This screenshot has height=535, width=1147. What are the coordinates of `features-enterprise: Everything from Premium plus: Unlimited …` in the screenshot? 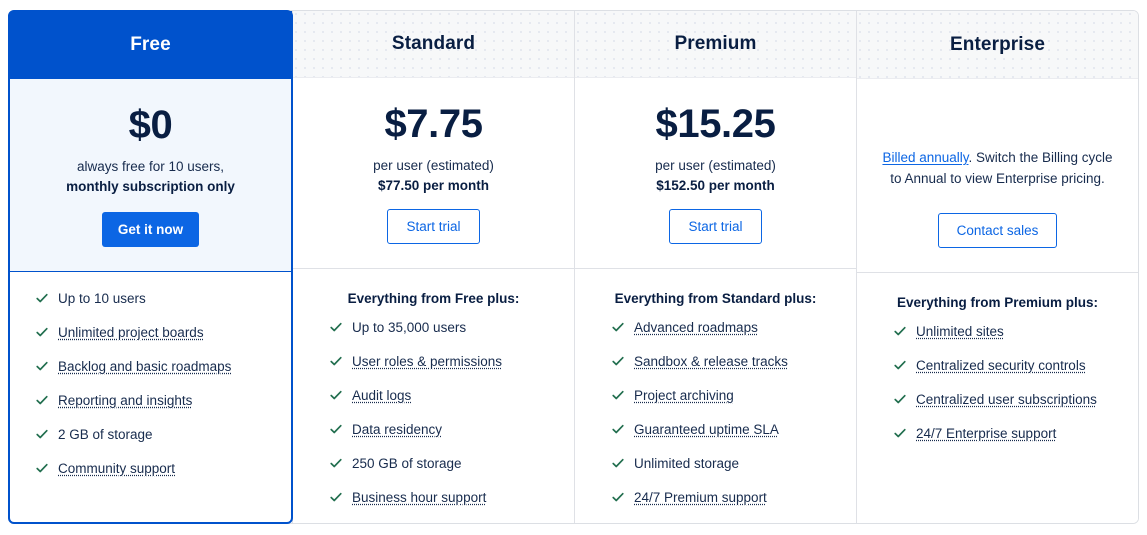 It's located at (997, 397).